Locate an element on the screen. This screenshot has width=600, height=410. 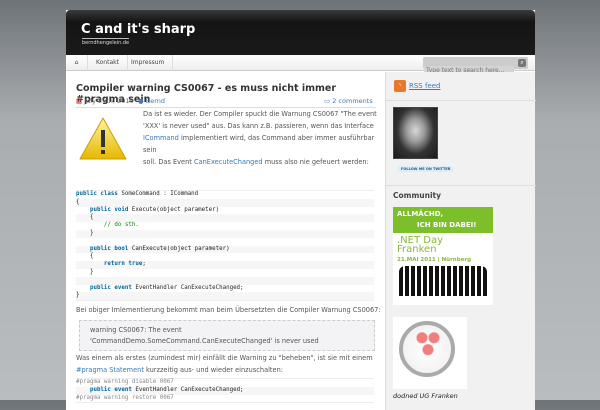
post-date: ▦ July 29th, 2010 is located at coordinates (105, 101).